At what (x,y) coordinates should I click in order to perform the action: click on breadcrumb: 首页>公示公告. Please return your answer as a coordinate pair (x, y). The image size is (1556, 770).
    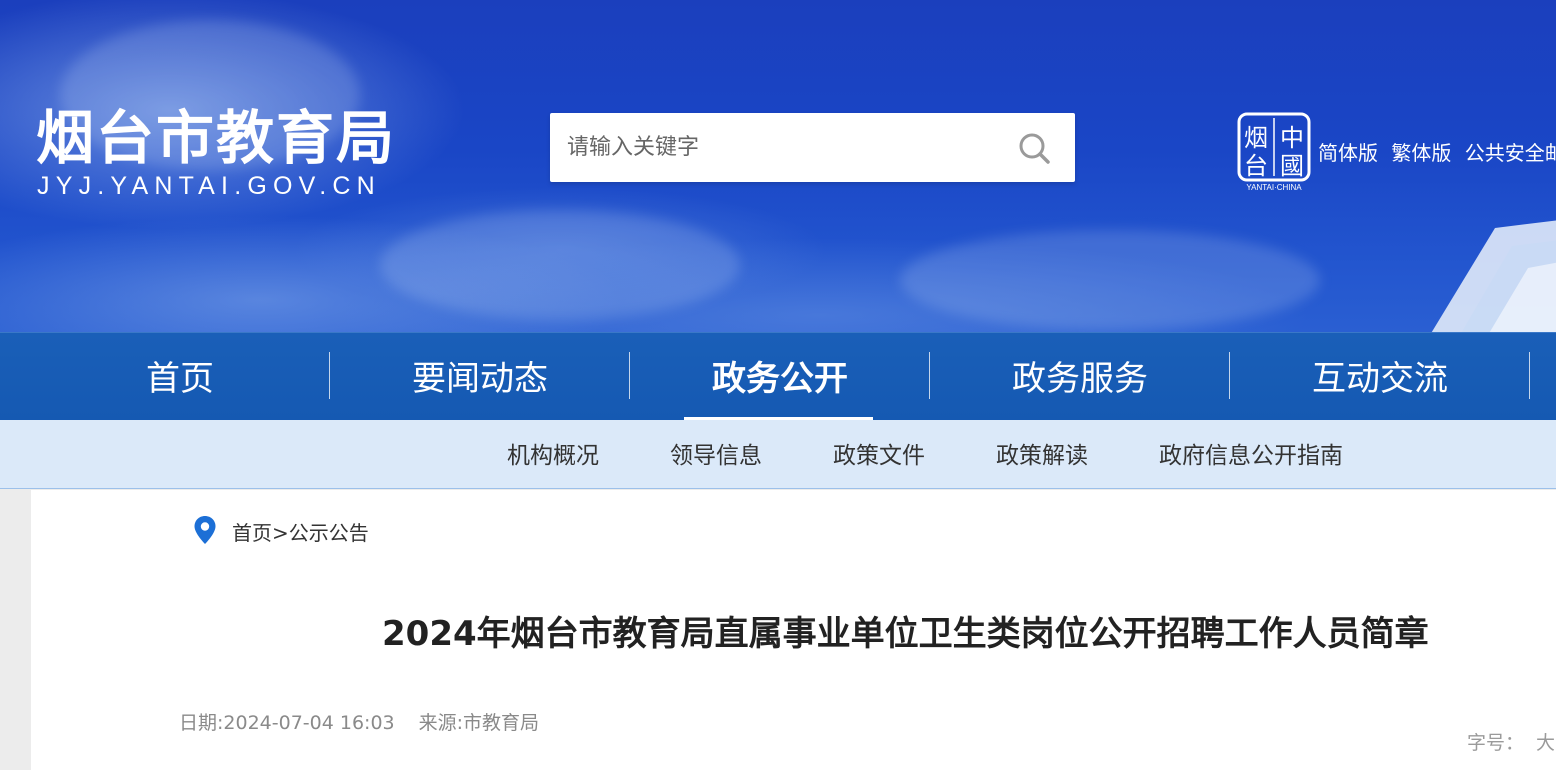
    Looking at the image, I should click on (300, 531).